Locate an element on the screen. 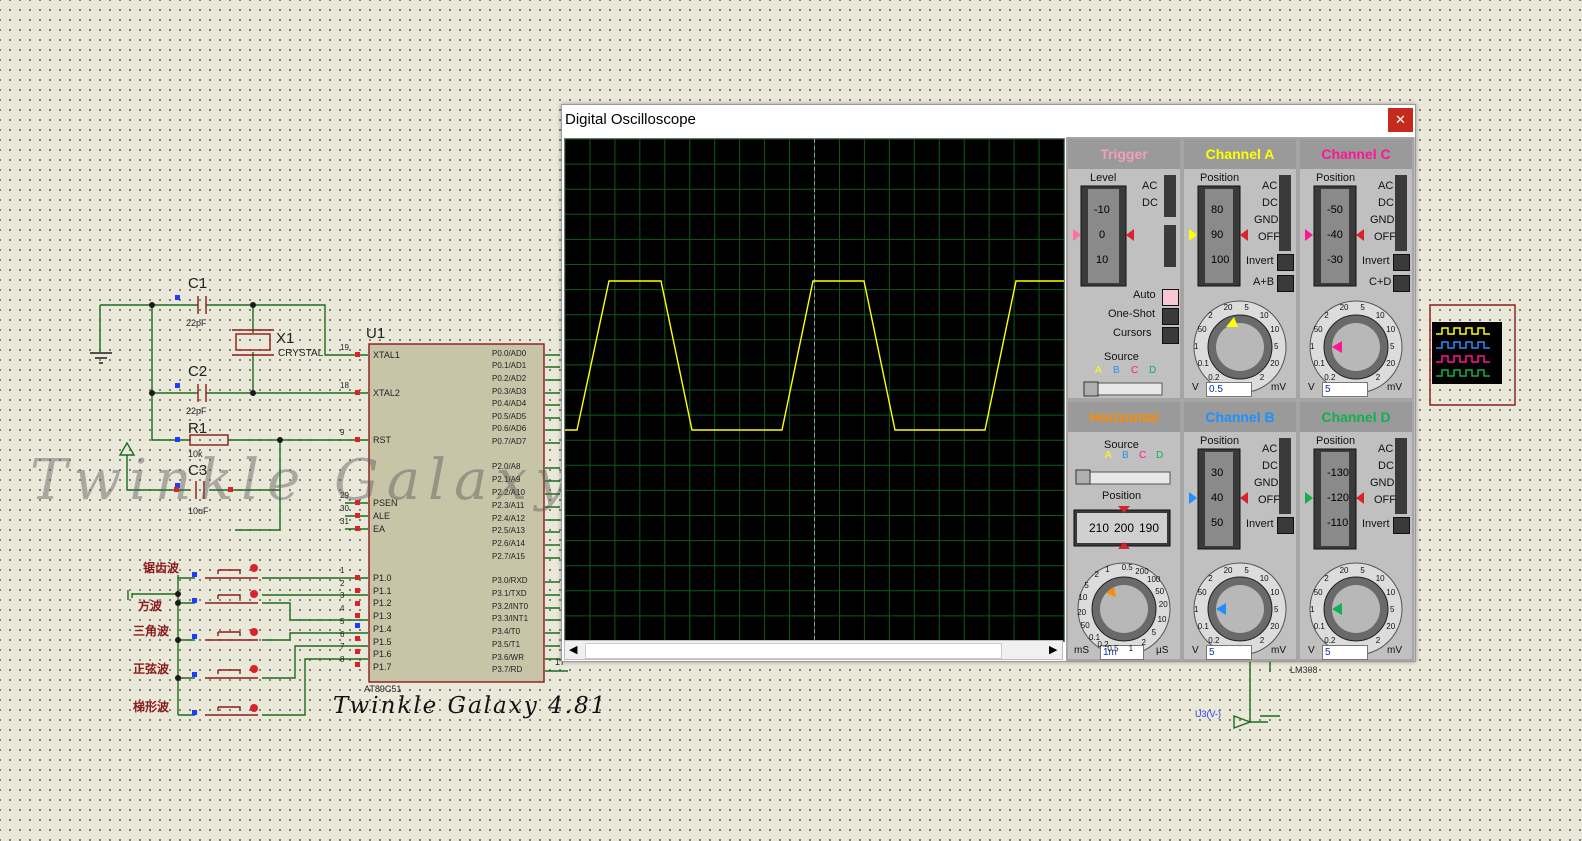 The width and height of the screenshot is (1582, 841). channel-d-knob-tick: 20 is located at coordinates (1391, 626).